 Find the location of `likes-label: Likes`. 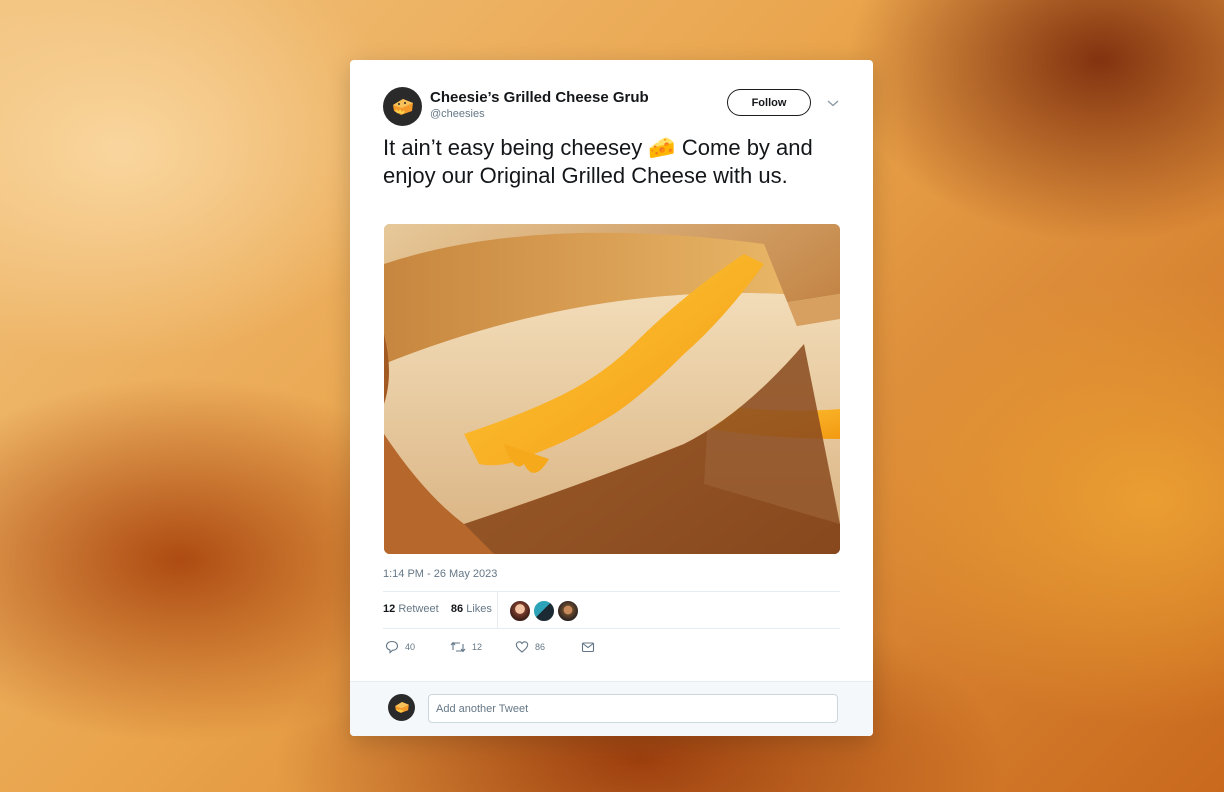

likes-label: Likes is located at coordinates (479, 609).